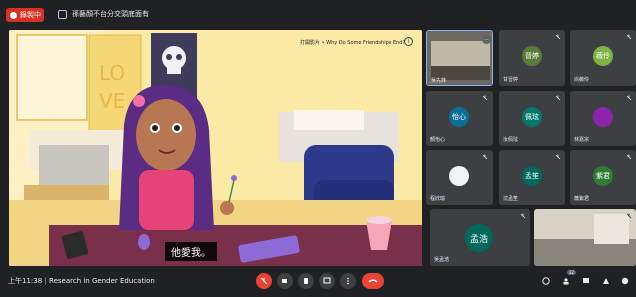  I want to click on participant-name: 林嘉宗, so click(582, 140).